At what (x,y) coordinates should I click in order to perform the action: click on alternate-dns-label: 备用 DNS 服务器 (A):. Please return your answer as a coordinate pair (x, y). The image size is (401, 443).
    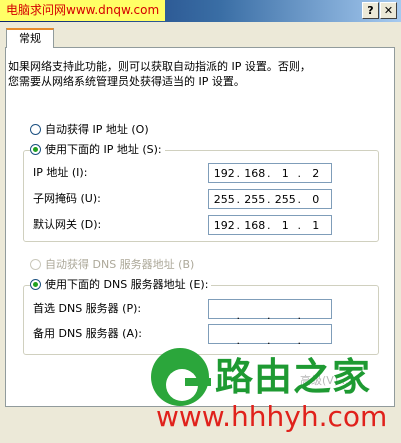
    Looking at the image, I should click on (87, 333).